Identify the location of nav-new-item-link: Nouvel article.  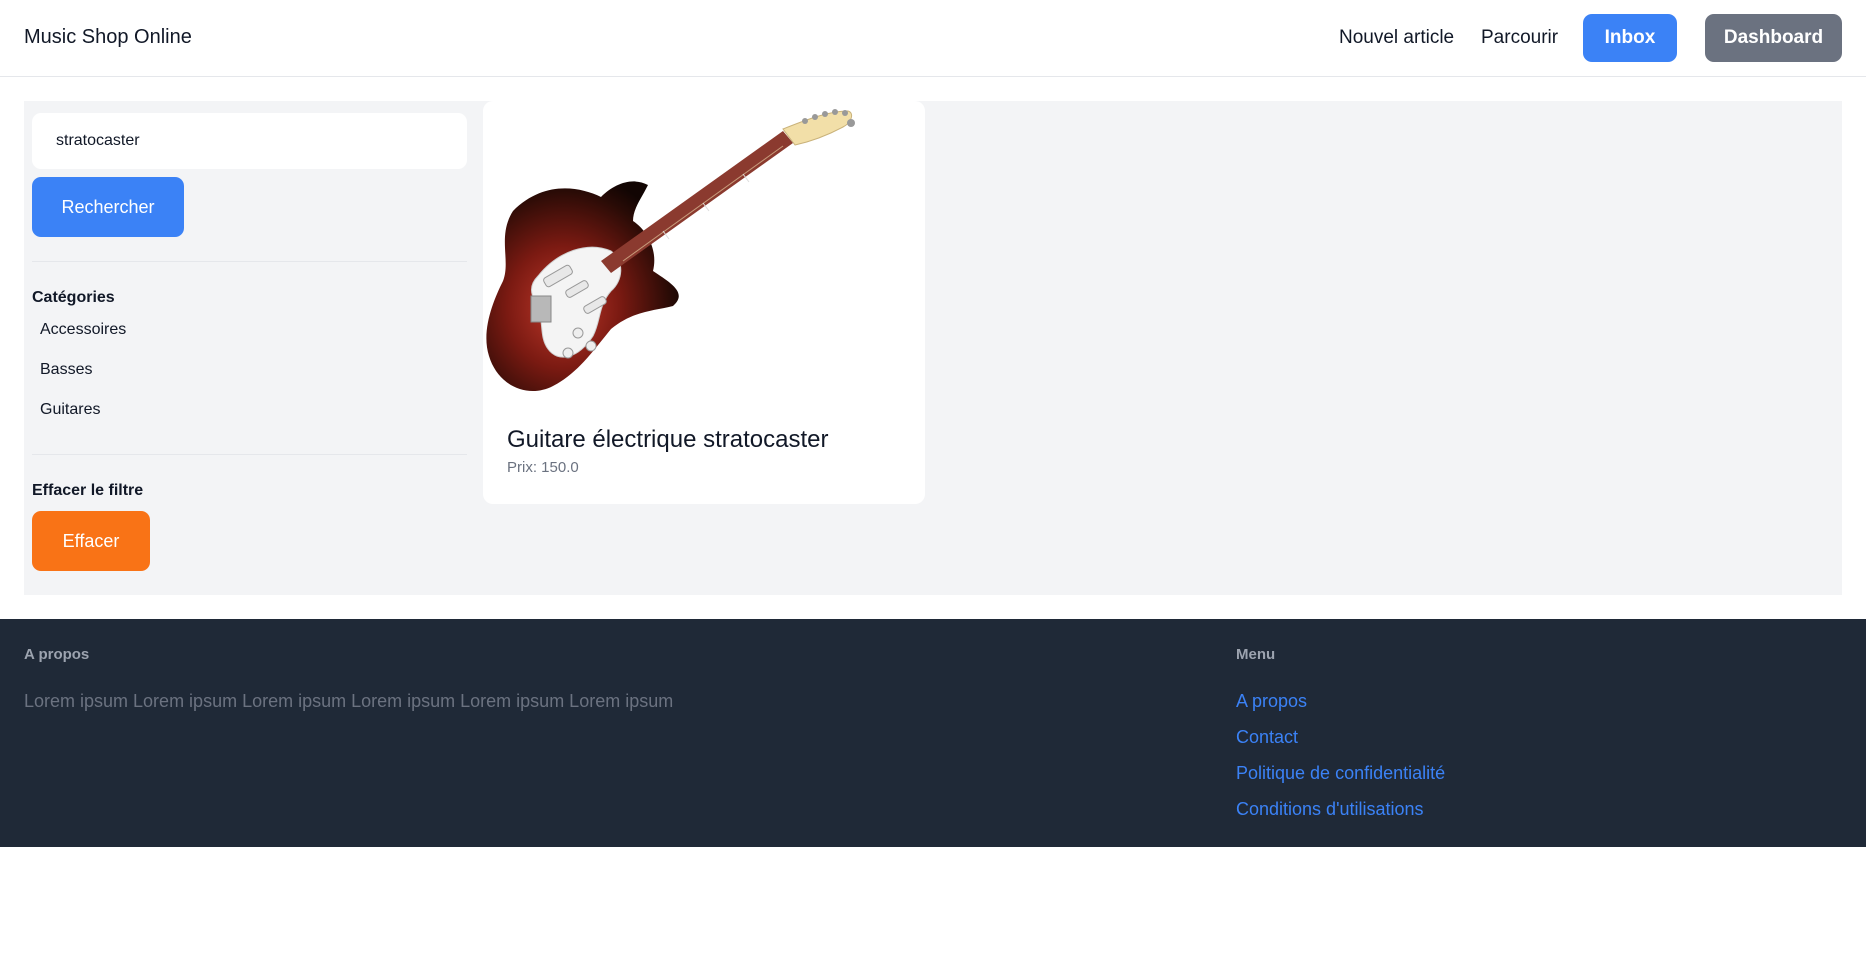
(1396, 38).